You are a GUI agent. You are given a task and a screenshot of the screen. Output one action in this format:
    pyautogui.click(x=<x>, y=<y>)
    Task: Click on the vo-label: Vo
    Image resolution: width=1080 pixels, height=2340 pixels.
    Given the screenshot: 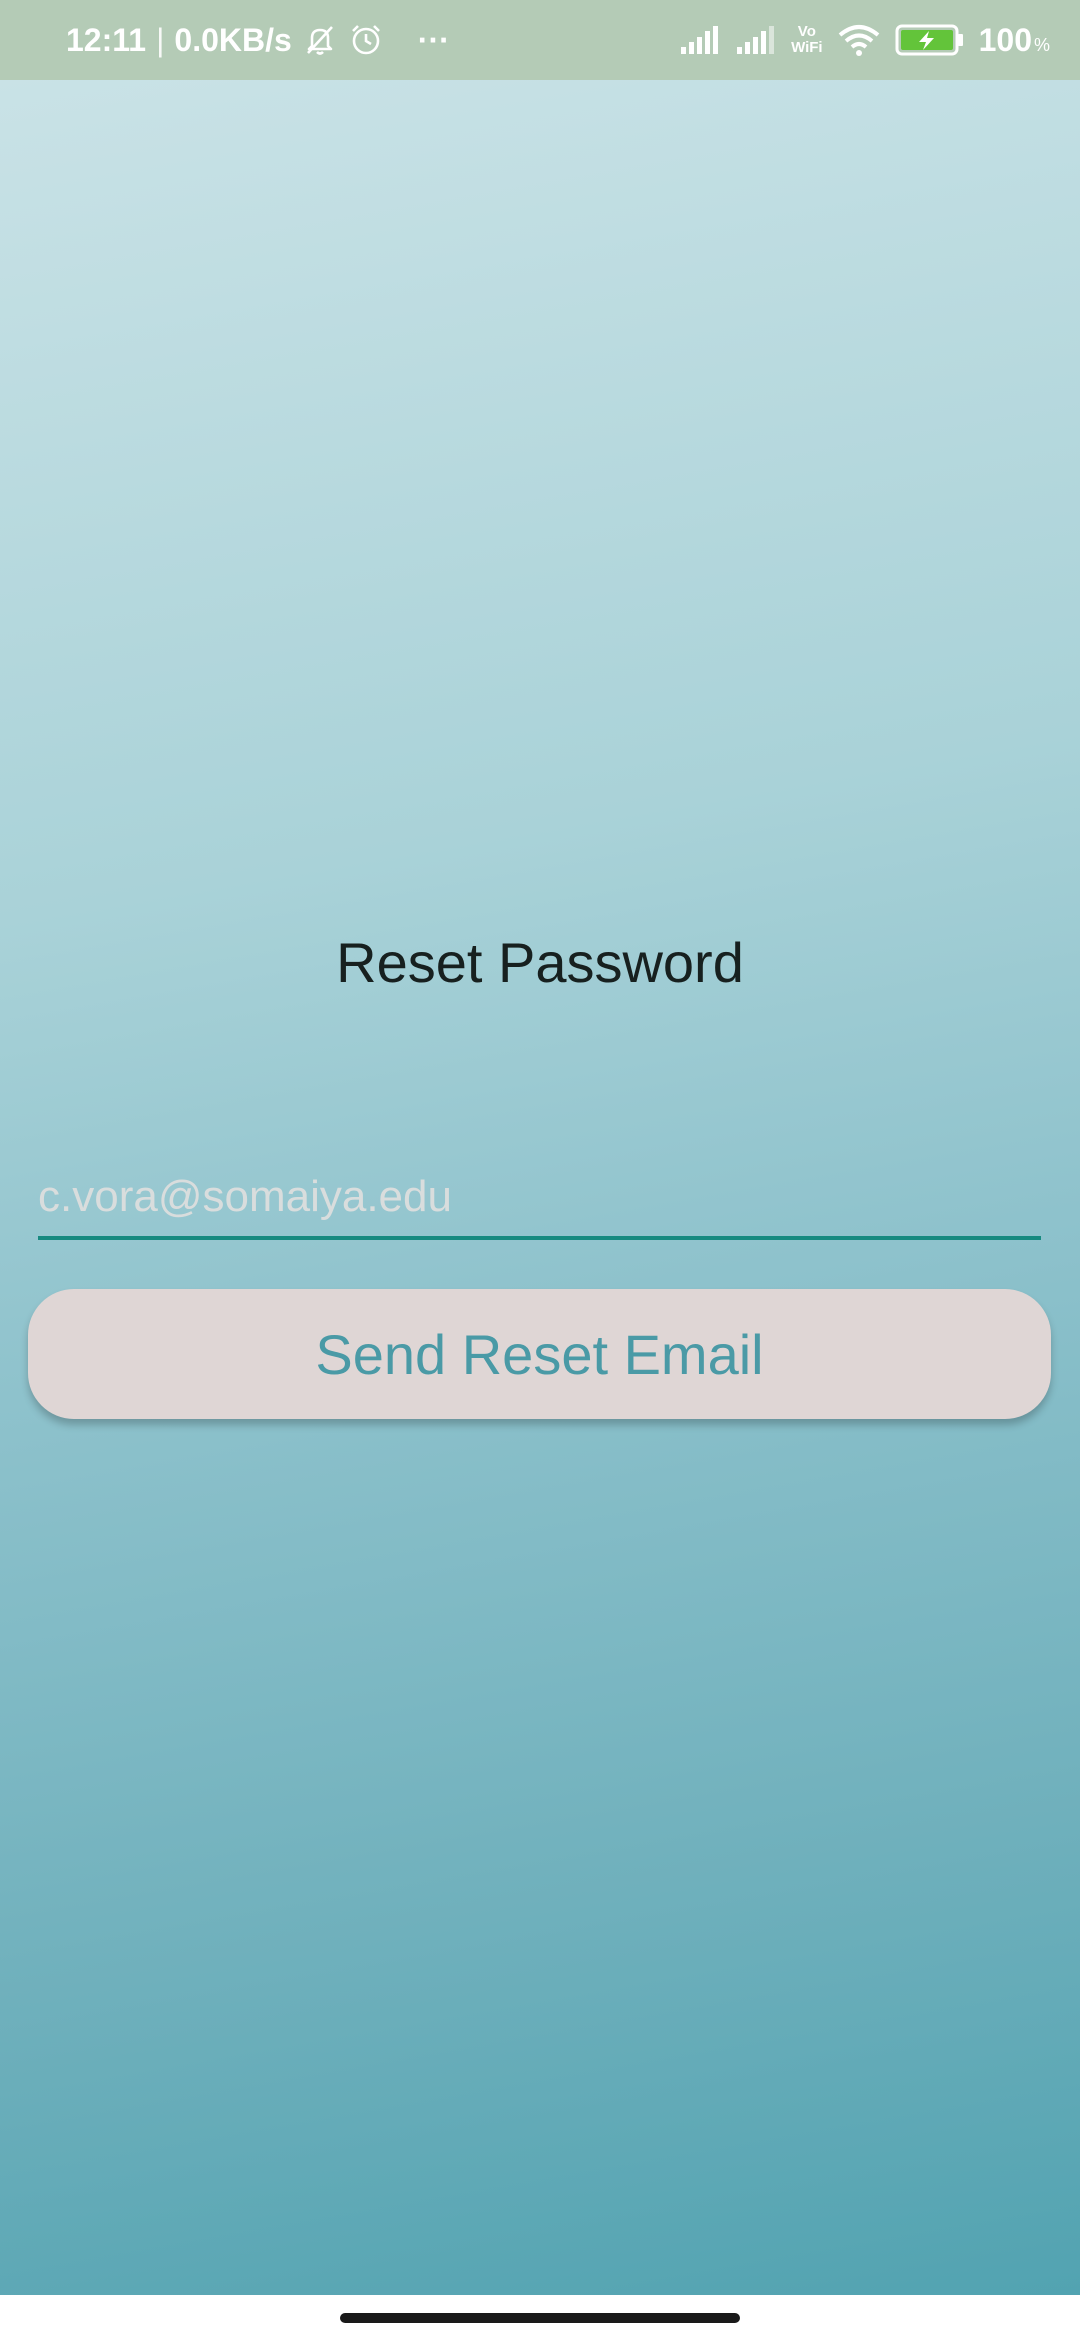 What is the action you would take?
    pyautogui.click(x=806, y=31)
    